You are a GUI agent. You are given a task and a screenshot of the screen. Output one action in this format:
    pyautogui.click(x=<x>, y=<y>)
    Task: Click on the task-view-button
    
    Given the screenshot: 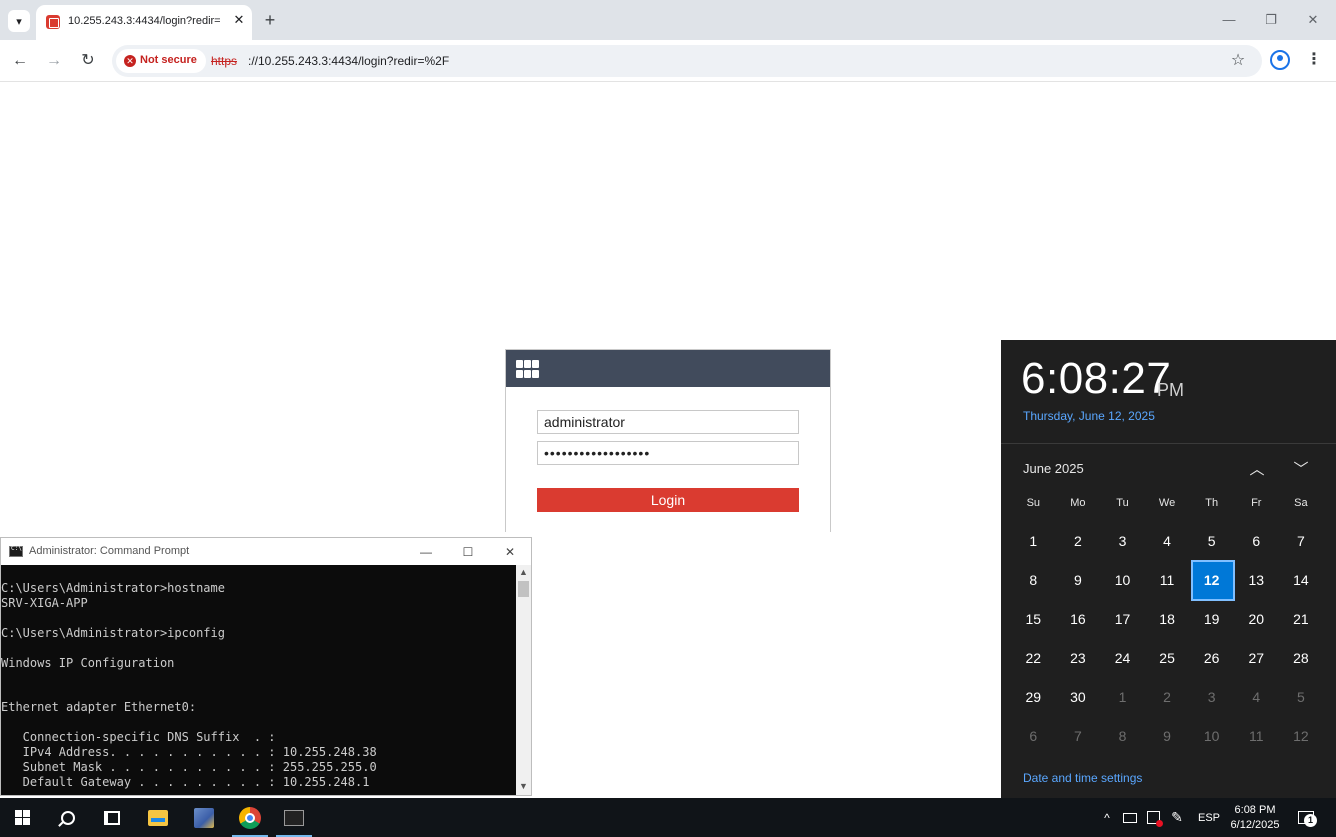 What is the action you would take?
    pyautogui.click(x=112, y=817)
    